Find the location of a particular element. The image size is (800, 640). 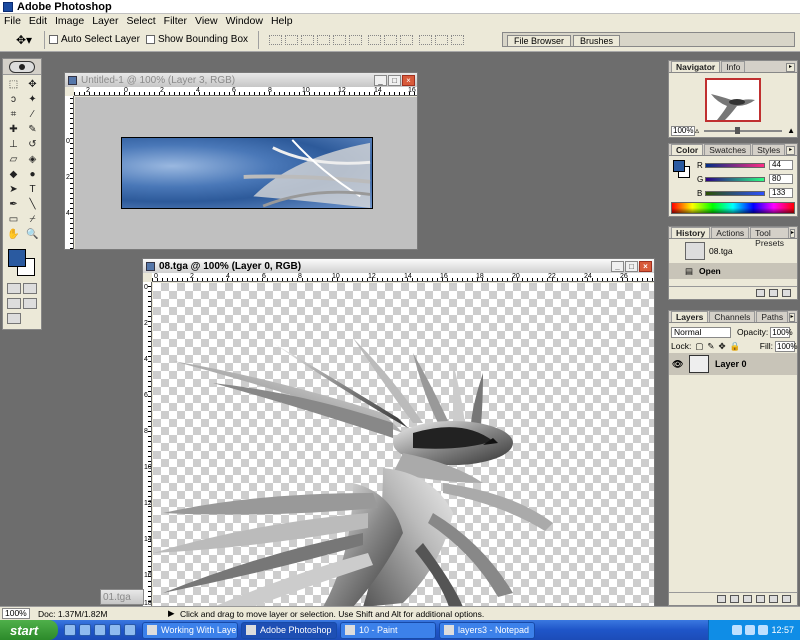

lock-all-icon: 🔒 is located at coordinates (735, 346).